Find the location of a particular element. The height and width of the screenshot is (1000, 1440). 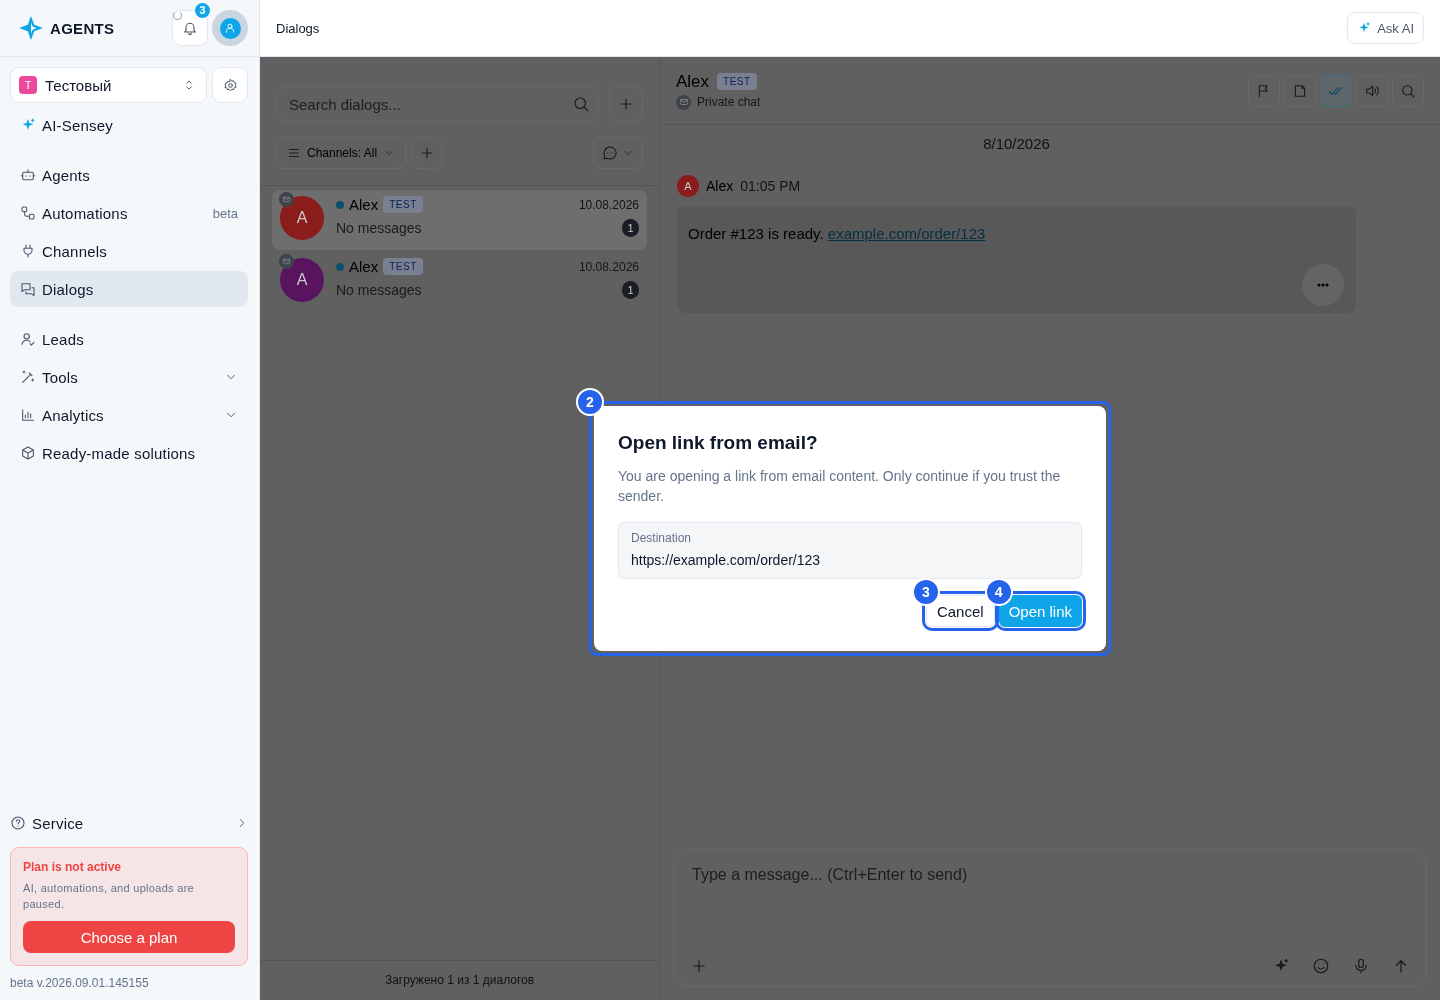

version-label: beta v.2026.09.01.145155 is located at coordinates (79, 982).